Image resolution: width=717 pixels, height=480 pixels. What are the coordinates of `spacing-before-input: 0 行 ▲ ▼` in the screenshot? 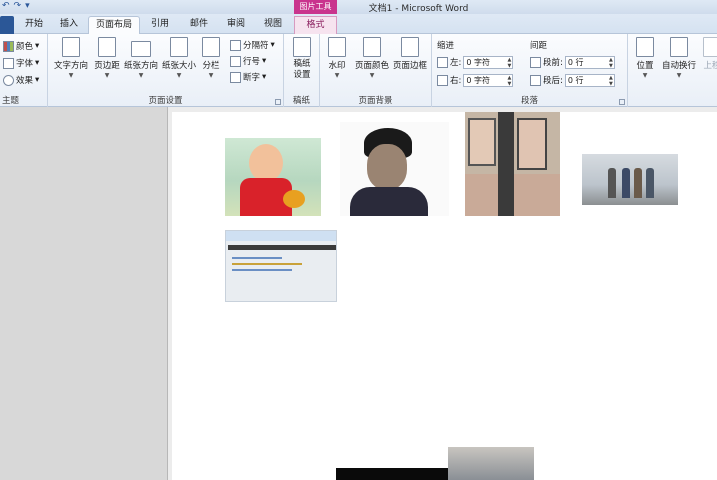 It's located at (589, 62).